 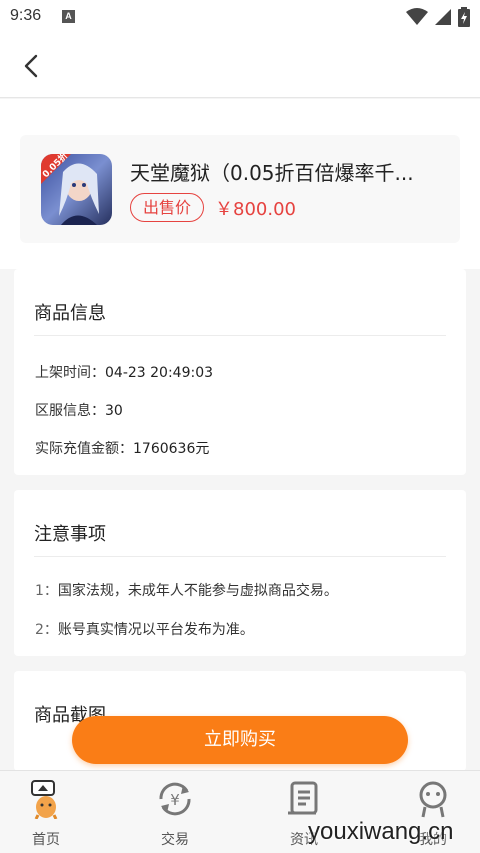 I want to click on info-value: 04-23 20:49:03, so click(x=159, y=373).